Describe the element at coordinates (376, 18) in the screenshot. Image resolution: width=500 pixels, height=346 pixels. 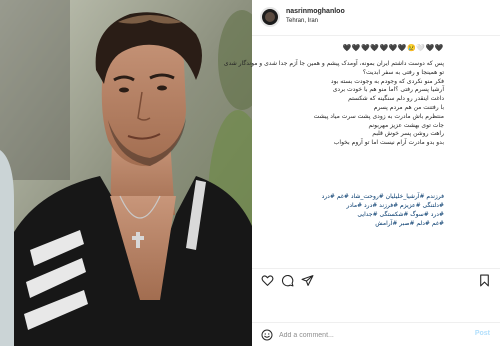
I see `post-header: nasrinmoghanloo Tehran, Iran` at that location.